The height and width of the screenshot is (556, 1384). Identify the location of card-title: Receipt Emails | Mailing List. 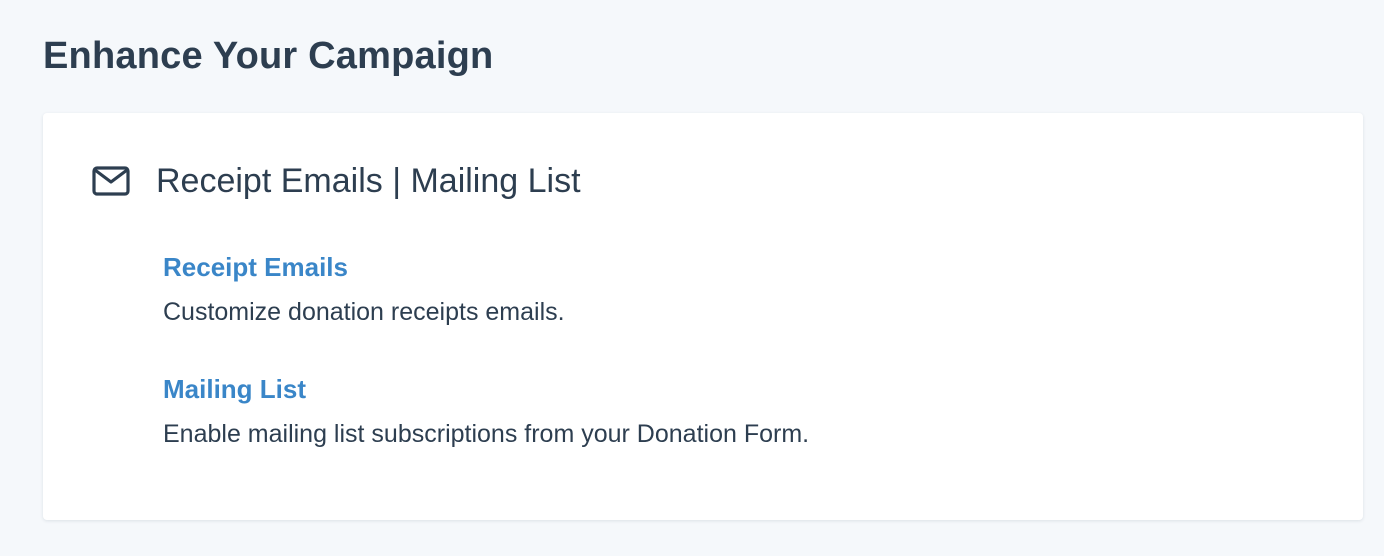
(368, 181).